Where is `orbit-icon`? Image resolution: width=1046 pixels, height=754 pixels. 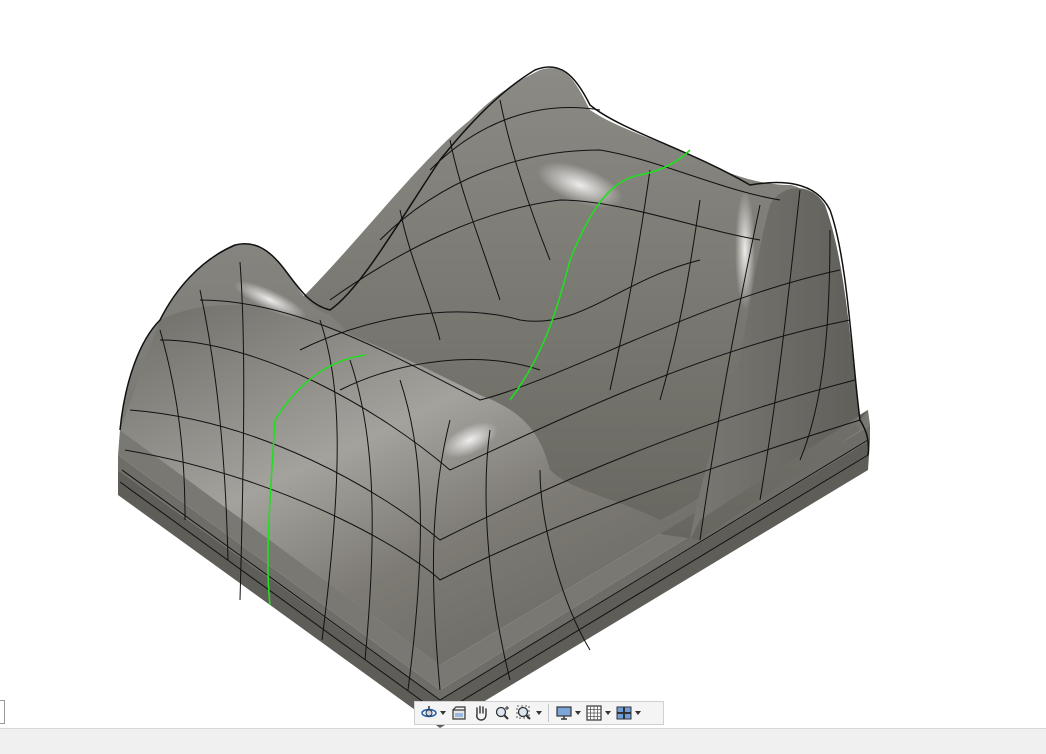
orbit-icon is located at coordinates (429, 712).